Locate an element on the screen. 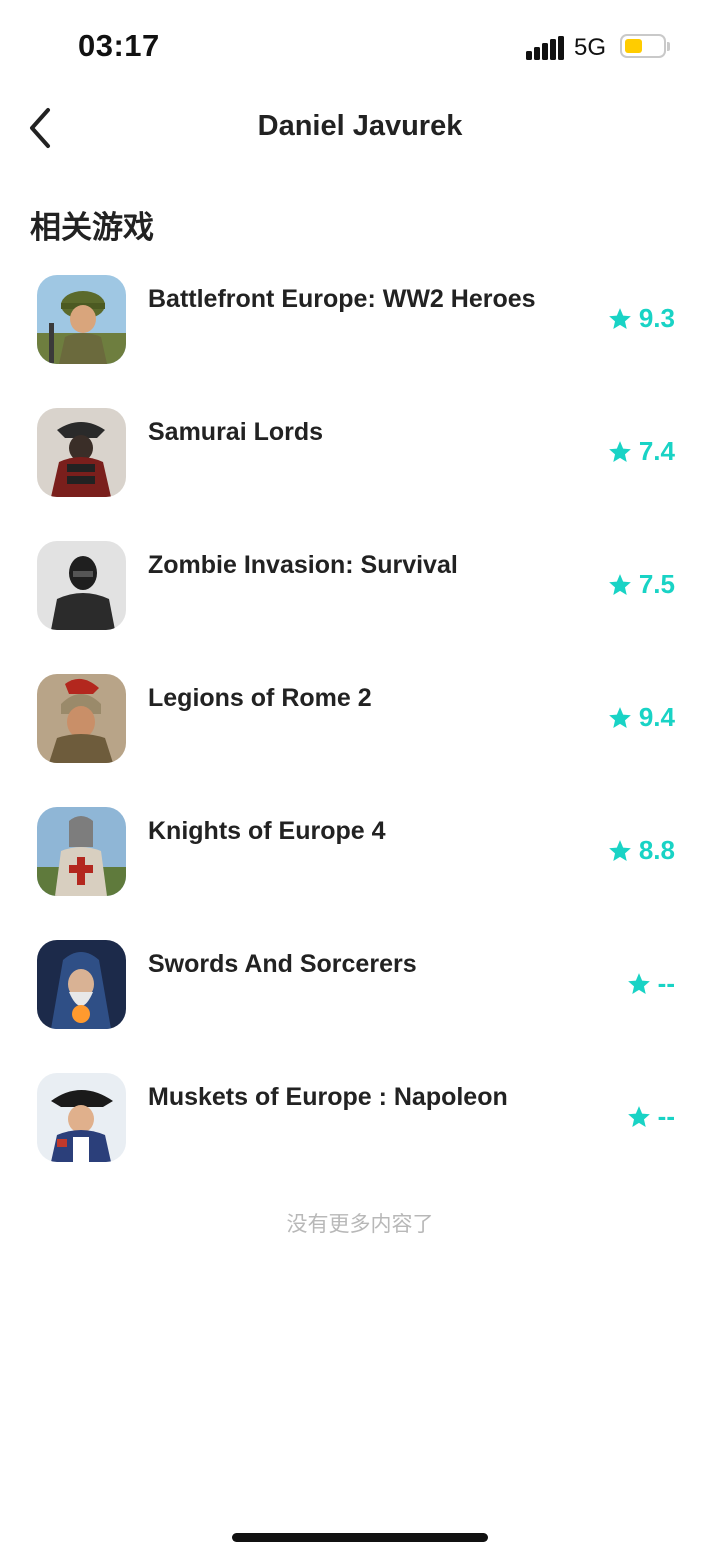 Image resolution: width=720 pixels, height=1558 pixels. game-rating: 9.4 is located at coordinates (641, 717).